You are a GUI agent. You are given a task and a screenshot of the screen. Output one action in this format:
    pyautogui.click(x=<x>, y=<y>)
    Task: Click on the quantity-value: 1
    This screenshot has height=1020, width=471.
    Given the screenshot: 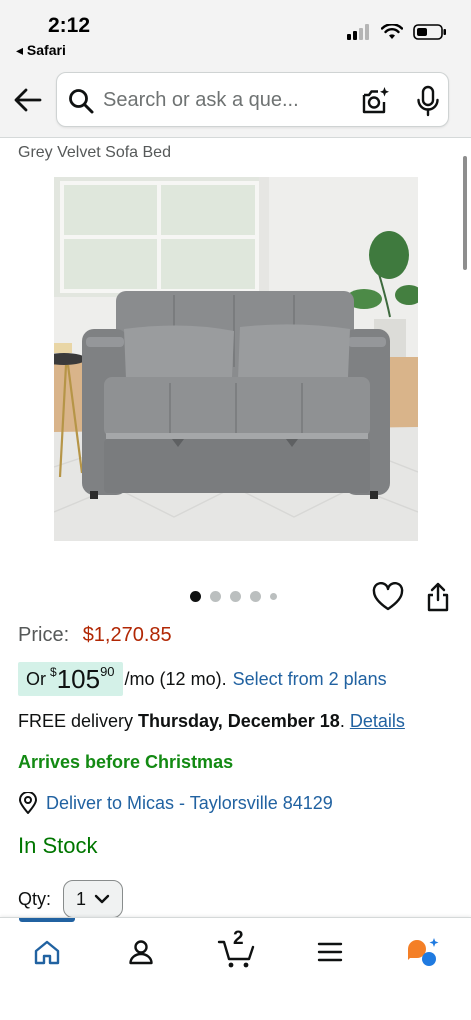 What is the action you would take?
    pyautogui.click(x=81, y=898)
    